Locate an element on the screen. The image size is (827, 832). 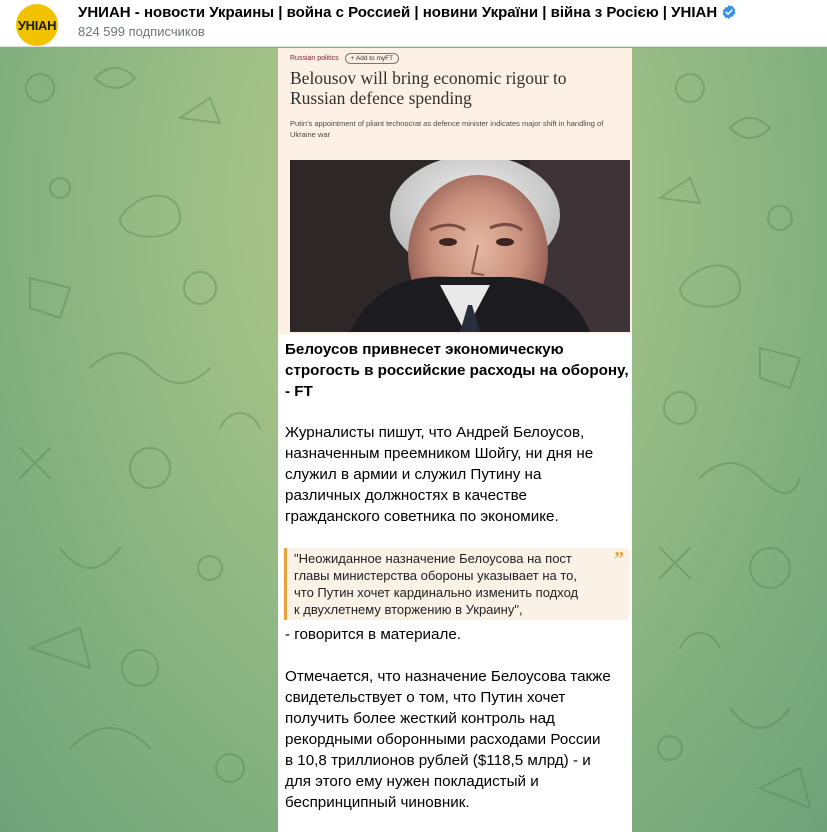
verified-icon is located at coordinates (729, 12).